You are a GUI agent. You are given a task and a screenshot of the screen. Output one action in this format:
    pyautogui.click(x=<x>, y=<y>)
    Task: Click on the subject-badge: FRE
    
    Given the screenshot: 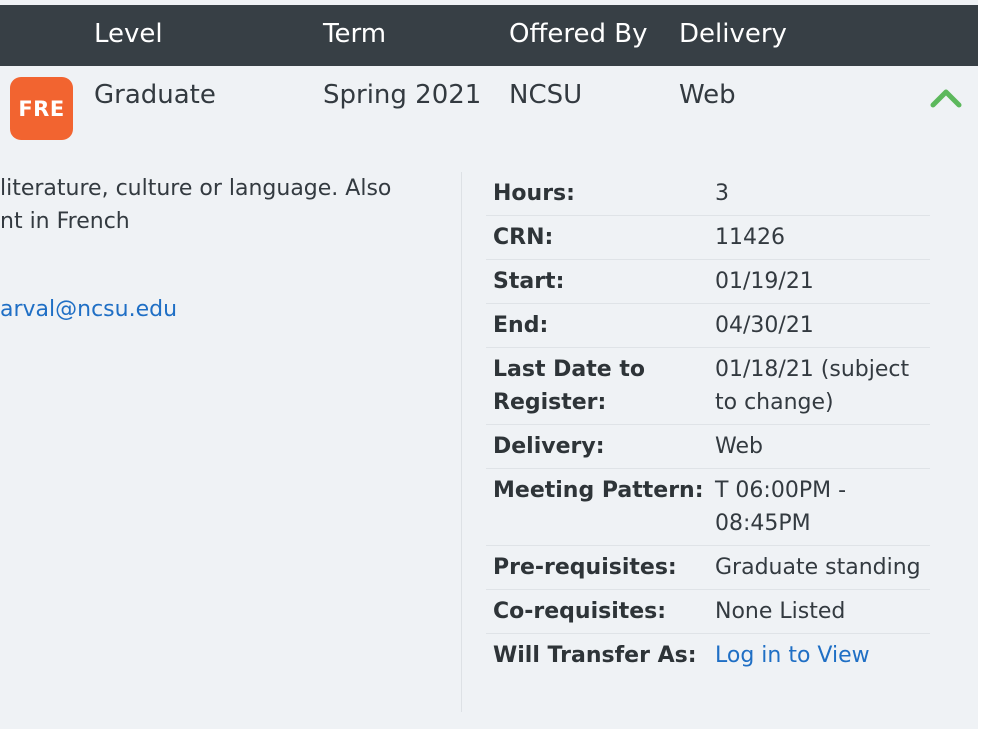 What is the action you would take?
    pyautogui.click(x=41, y=108)
    